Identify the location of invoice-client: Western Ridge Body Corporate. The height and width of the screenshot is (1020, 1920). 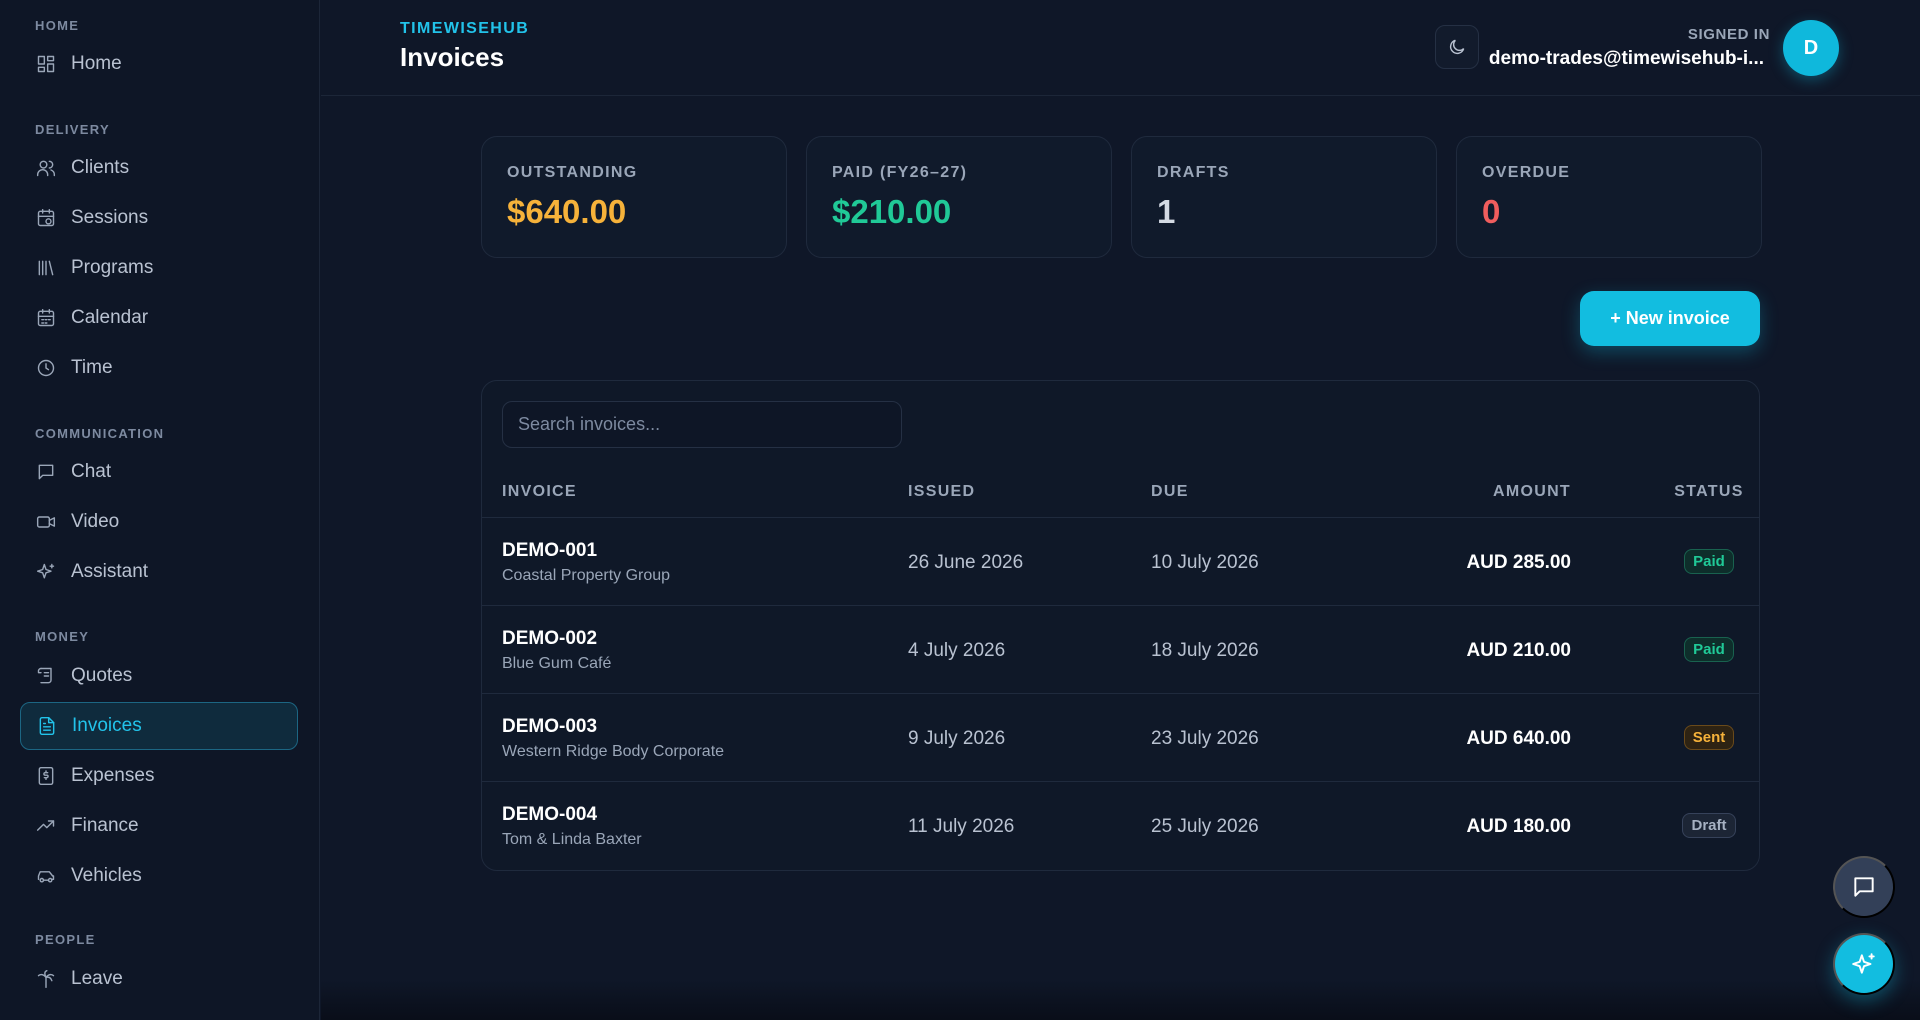
(613, 751).